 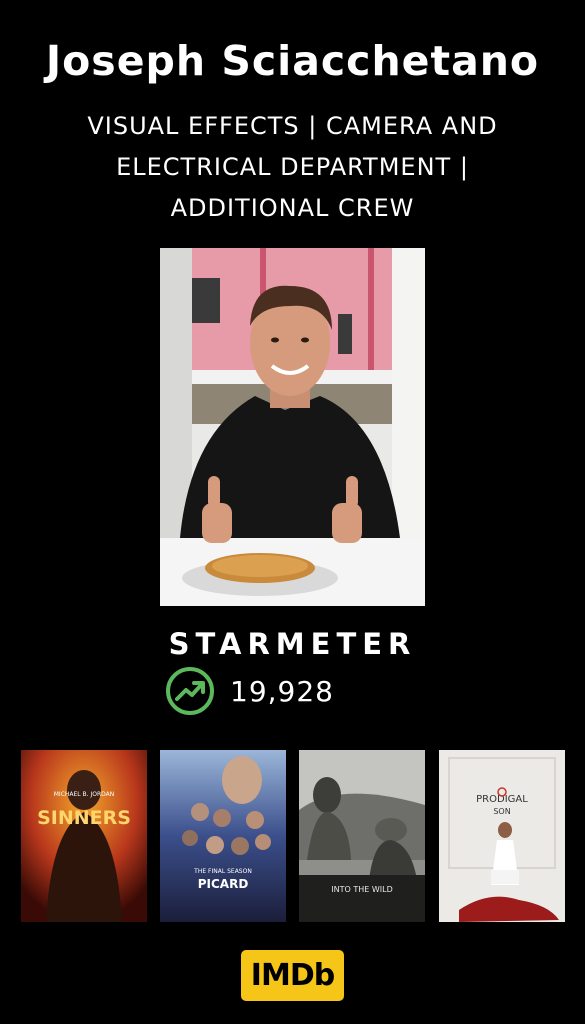 What do you see at coordinates (361, 889) in the screenshot?
I see `poster-into-the-wild-title: INTO THE WILD` at bounding box center [361, 889].